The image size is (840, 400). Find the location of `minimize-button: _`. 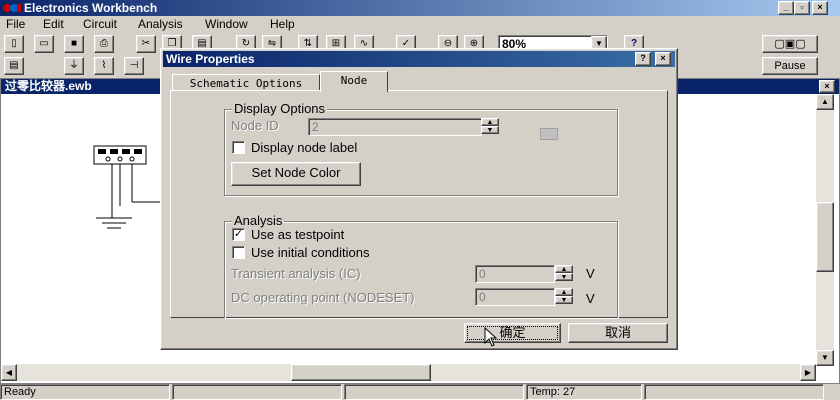

minimize-button: _ is located at coordinates (786, 8).